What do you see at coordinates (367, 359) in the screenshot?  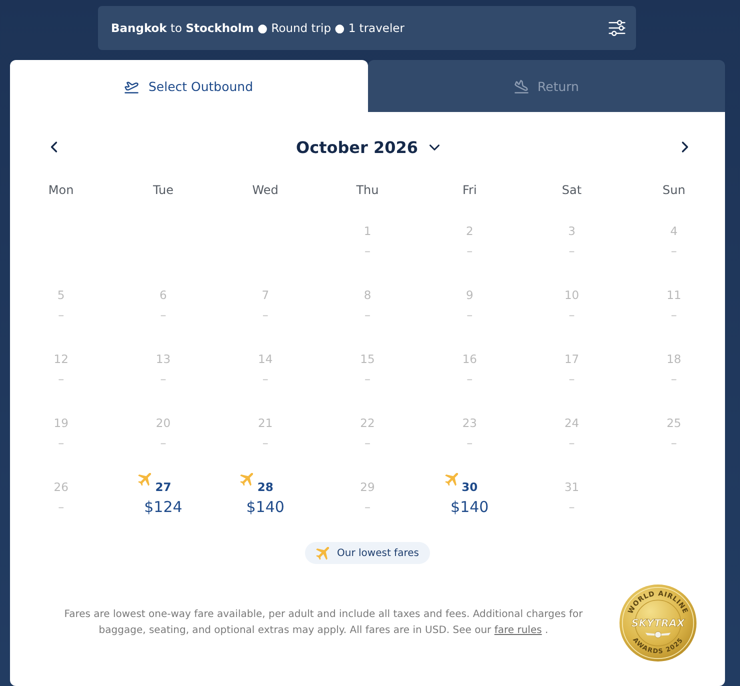 I see `day-number: 15` at bounding box center [367, 359].